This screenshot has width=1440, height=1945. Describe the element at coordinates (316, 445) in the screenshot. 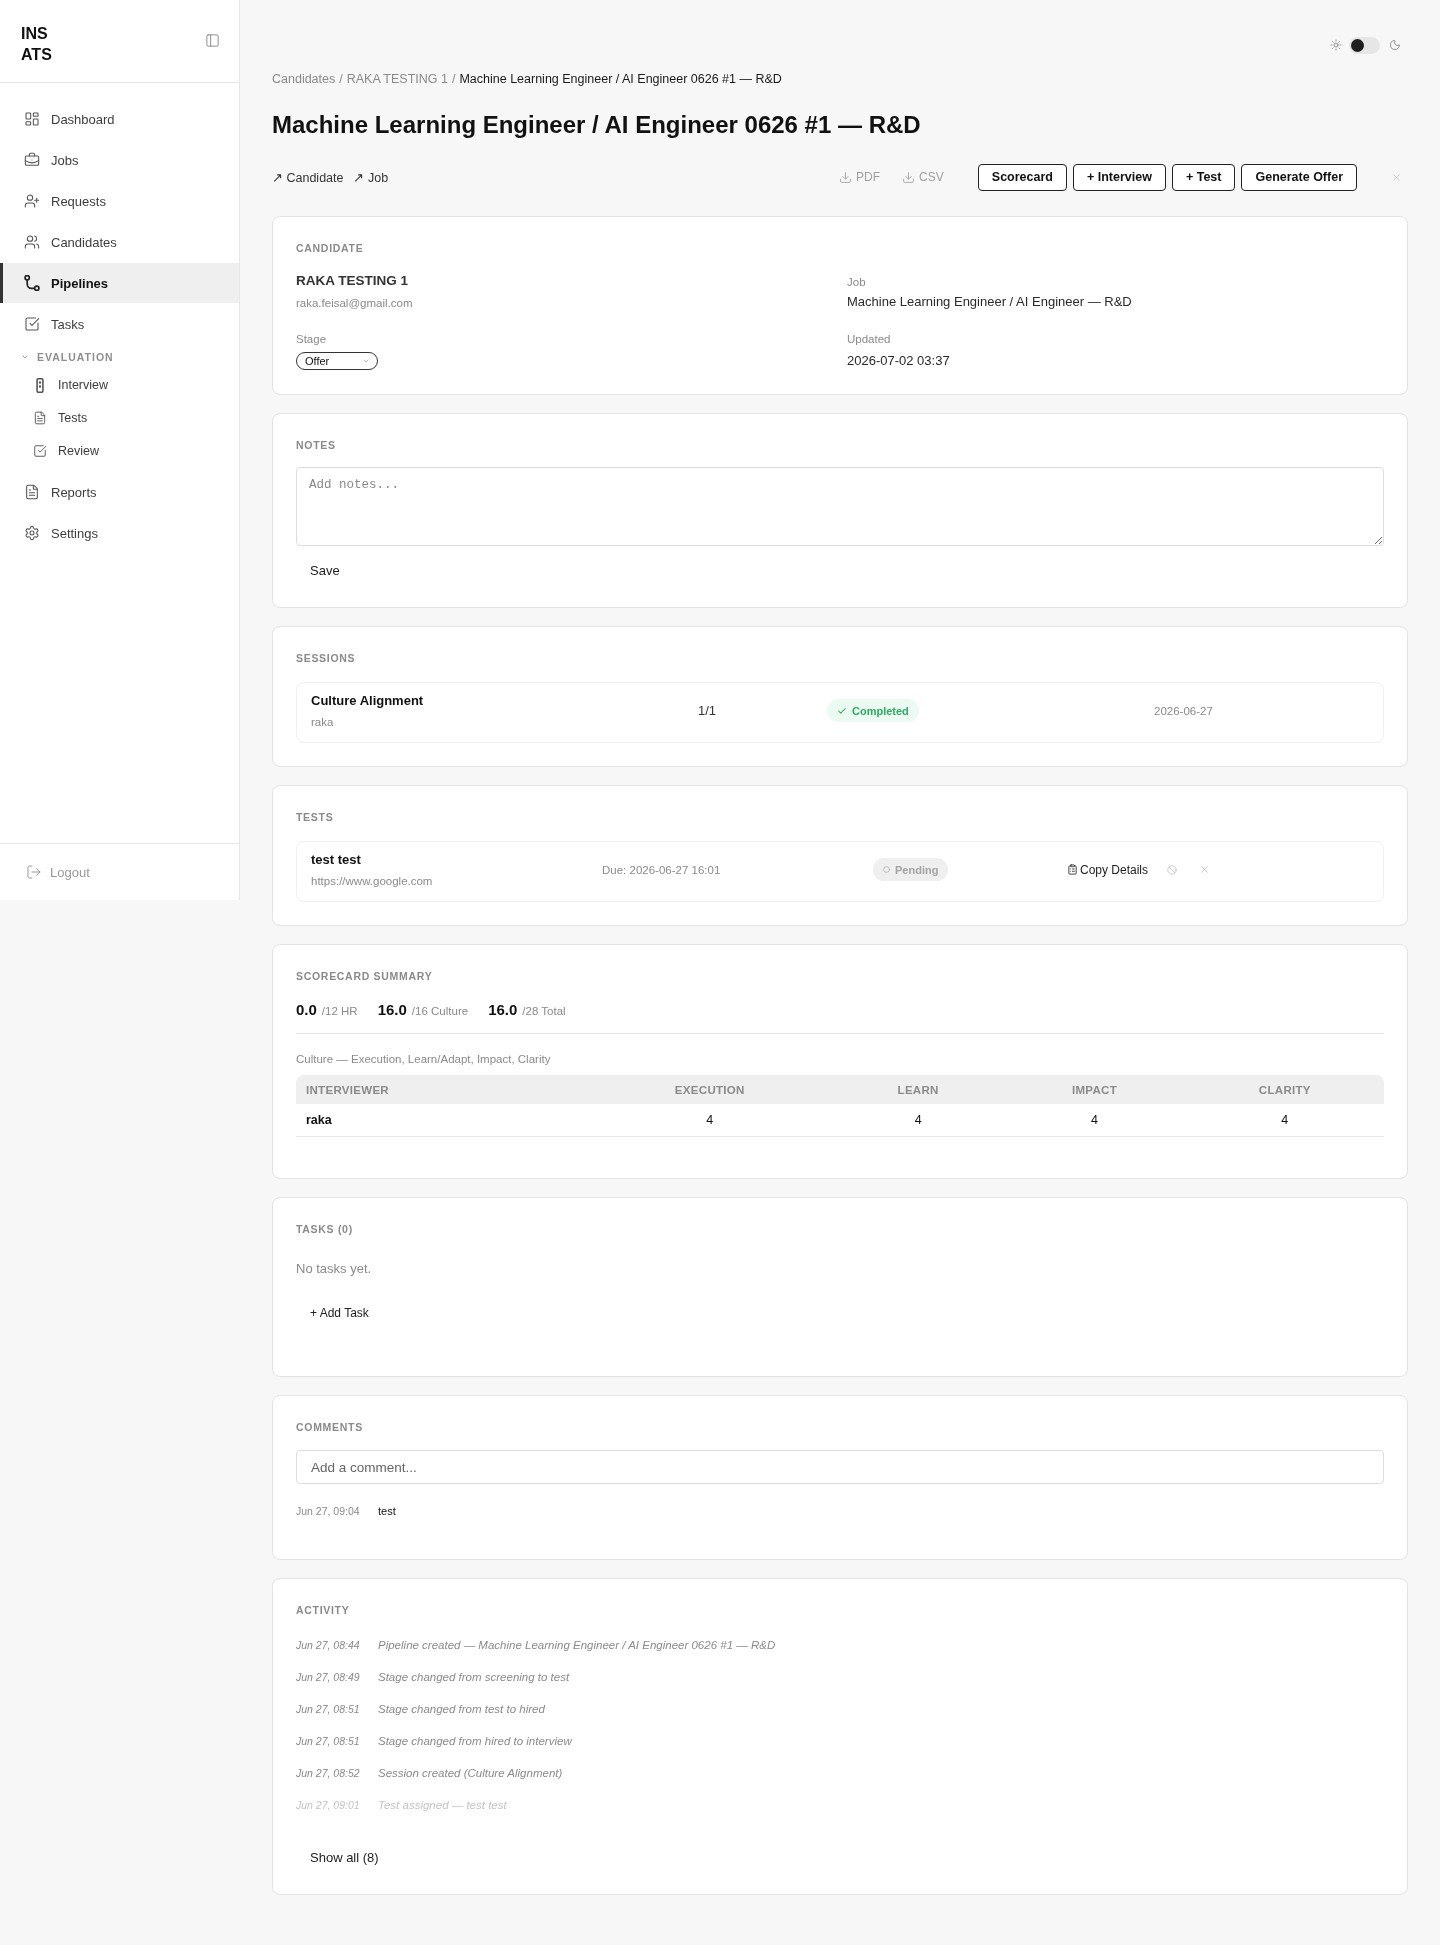

I see `section-label: NOTES` at that location.